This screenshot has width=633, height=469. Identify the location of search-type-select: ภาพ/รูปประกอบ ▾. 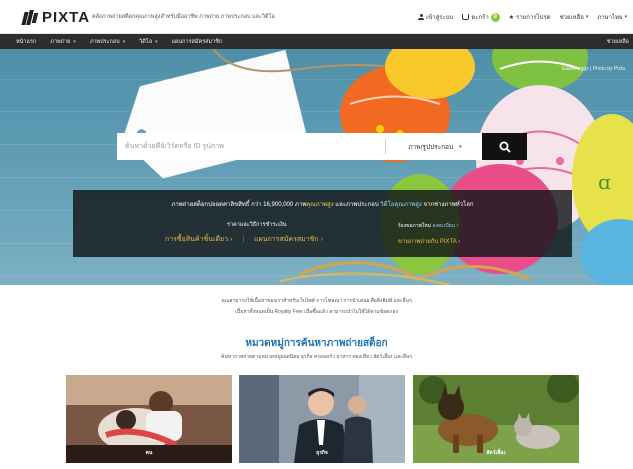
(435, 146).